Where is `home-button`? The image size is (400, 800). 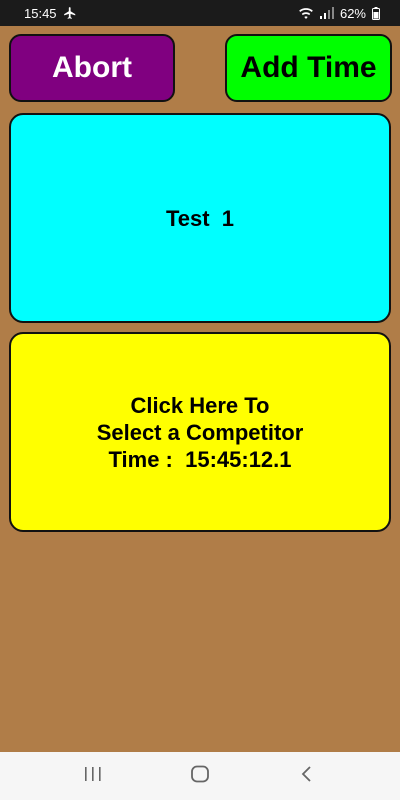
home-button is located at coordinates (200, 776).